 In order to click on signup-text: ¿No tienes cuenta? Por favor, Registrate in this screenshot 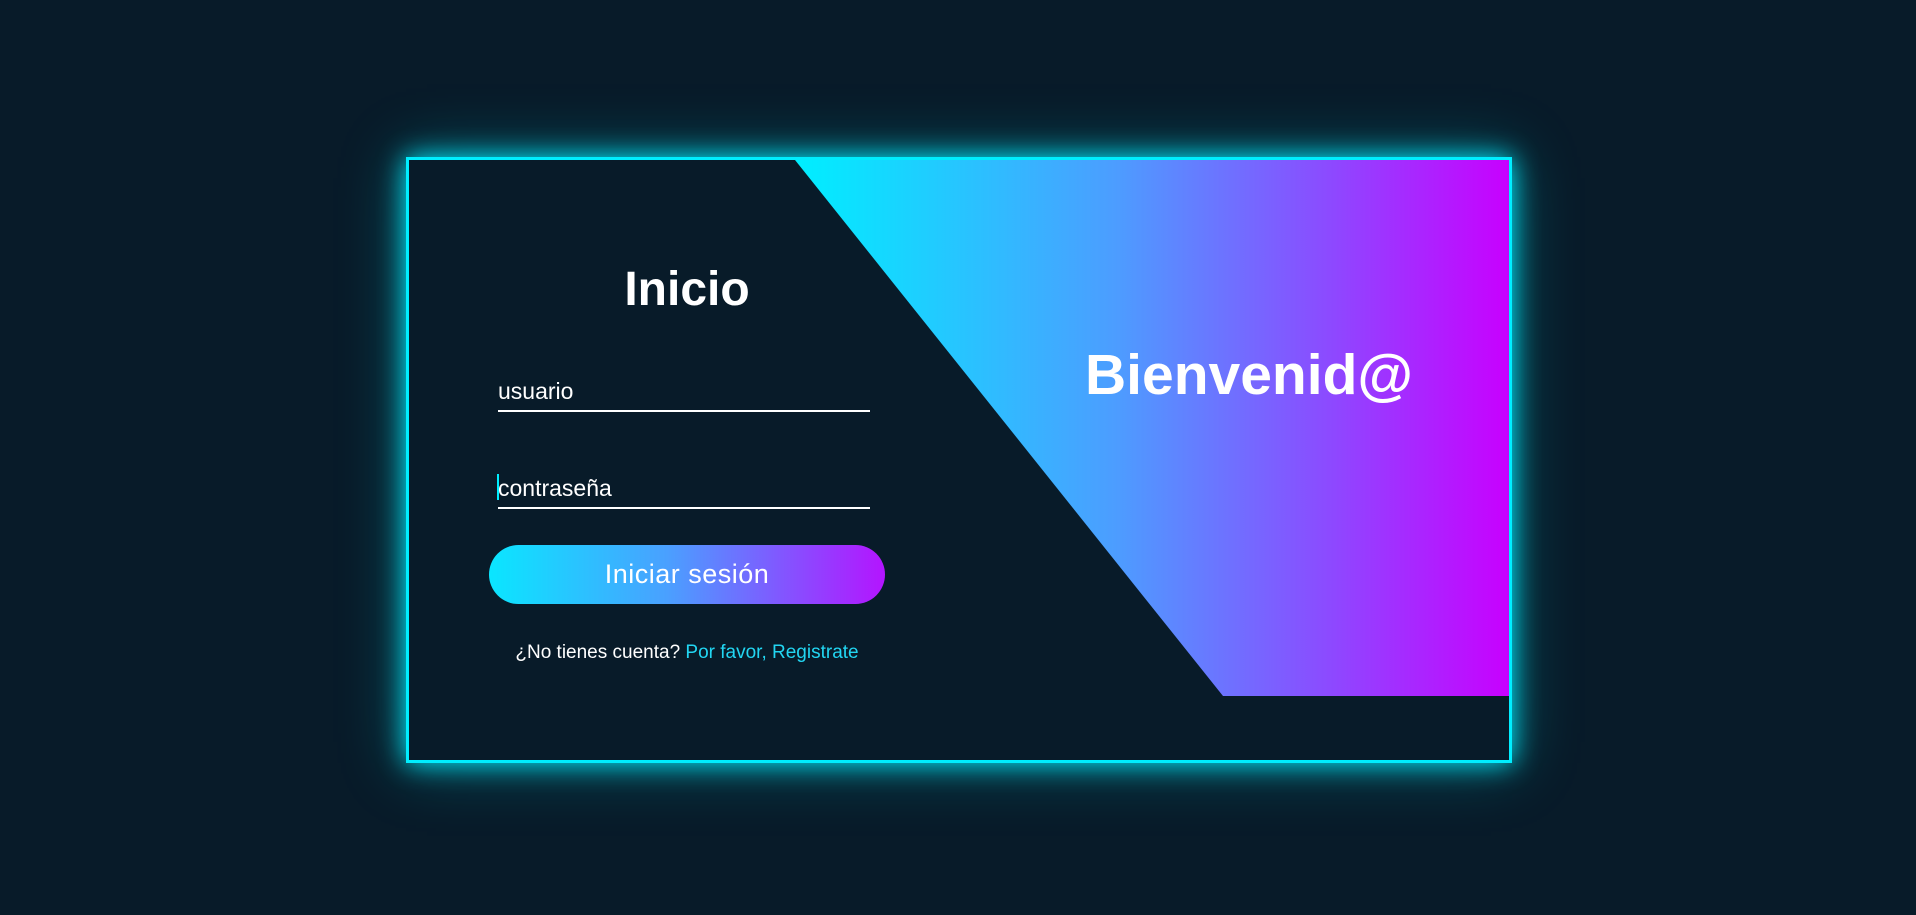, I will do `click(687, 653)`.